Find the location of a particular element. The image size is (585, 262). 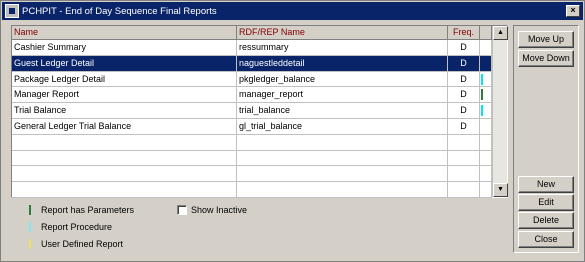

cell-rdf: gl_trial_balance is located at coordinates (342, 126).